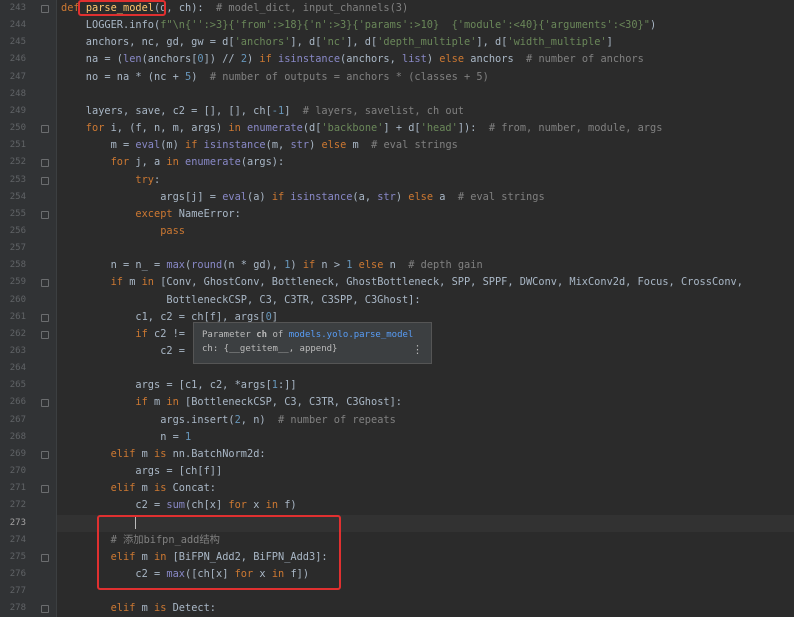 This screenshot has width=794, height=617. Describe the element at coordinates (425, 231) in the screenshot. I see `code-line: pass` at that location.